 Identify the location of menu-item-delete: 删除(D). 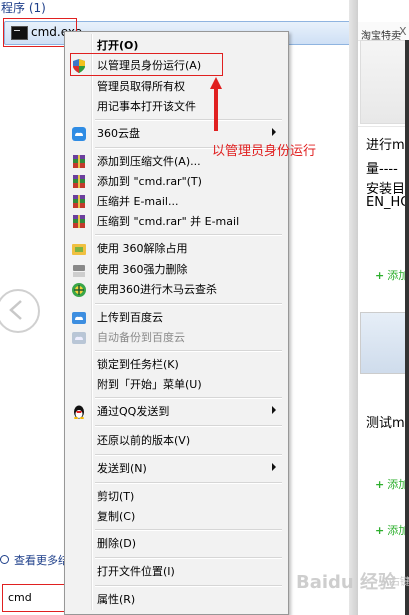
(175, 544).